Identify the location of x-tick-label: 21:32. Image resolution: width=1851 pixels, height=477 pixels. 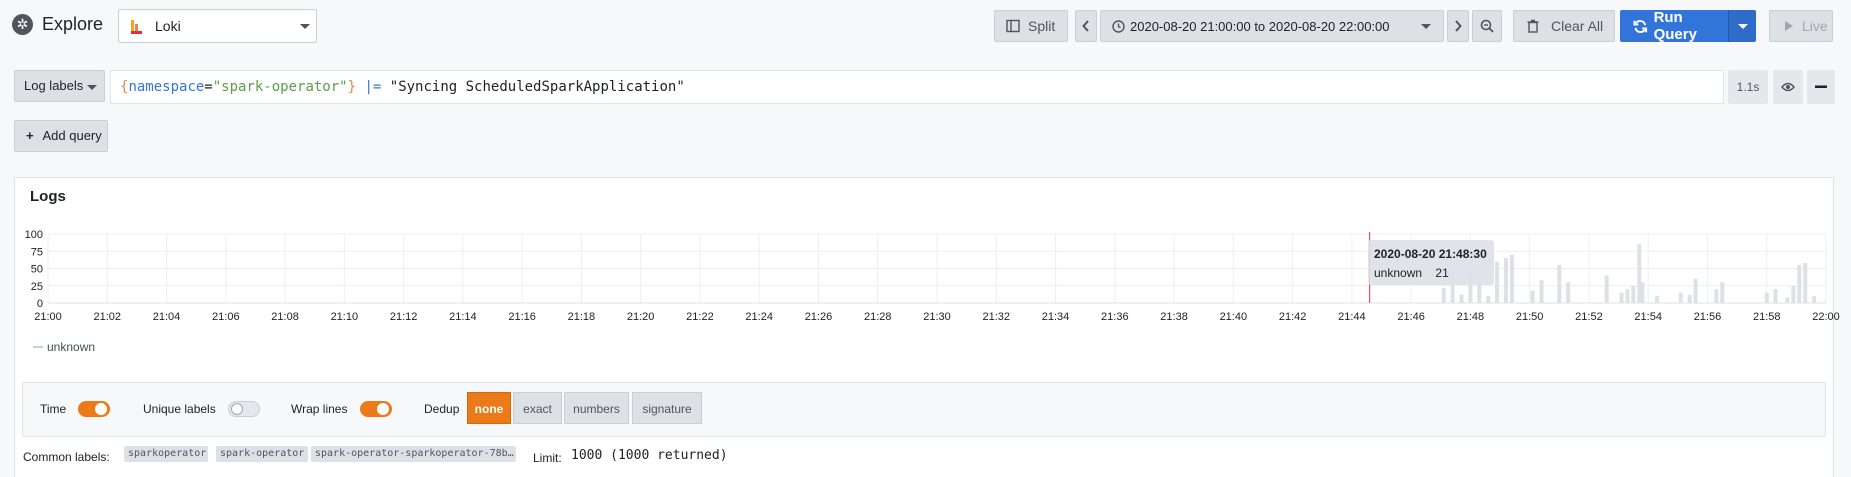
(997, 317).